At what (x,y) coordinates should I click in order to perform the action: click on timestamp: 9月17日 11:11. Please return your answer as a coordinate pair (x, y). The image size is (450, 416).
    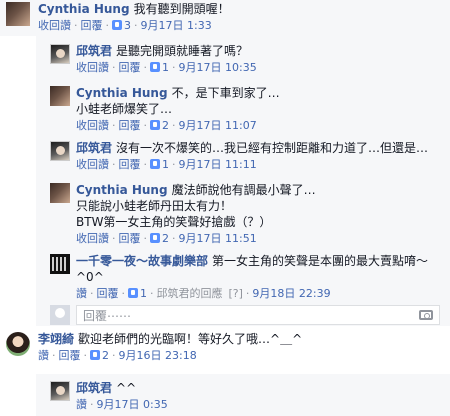
    Looking at the image, I should click on (218, 164).